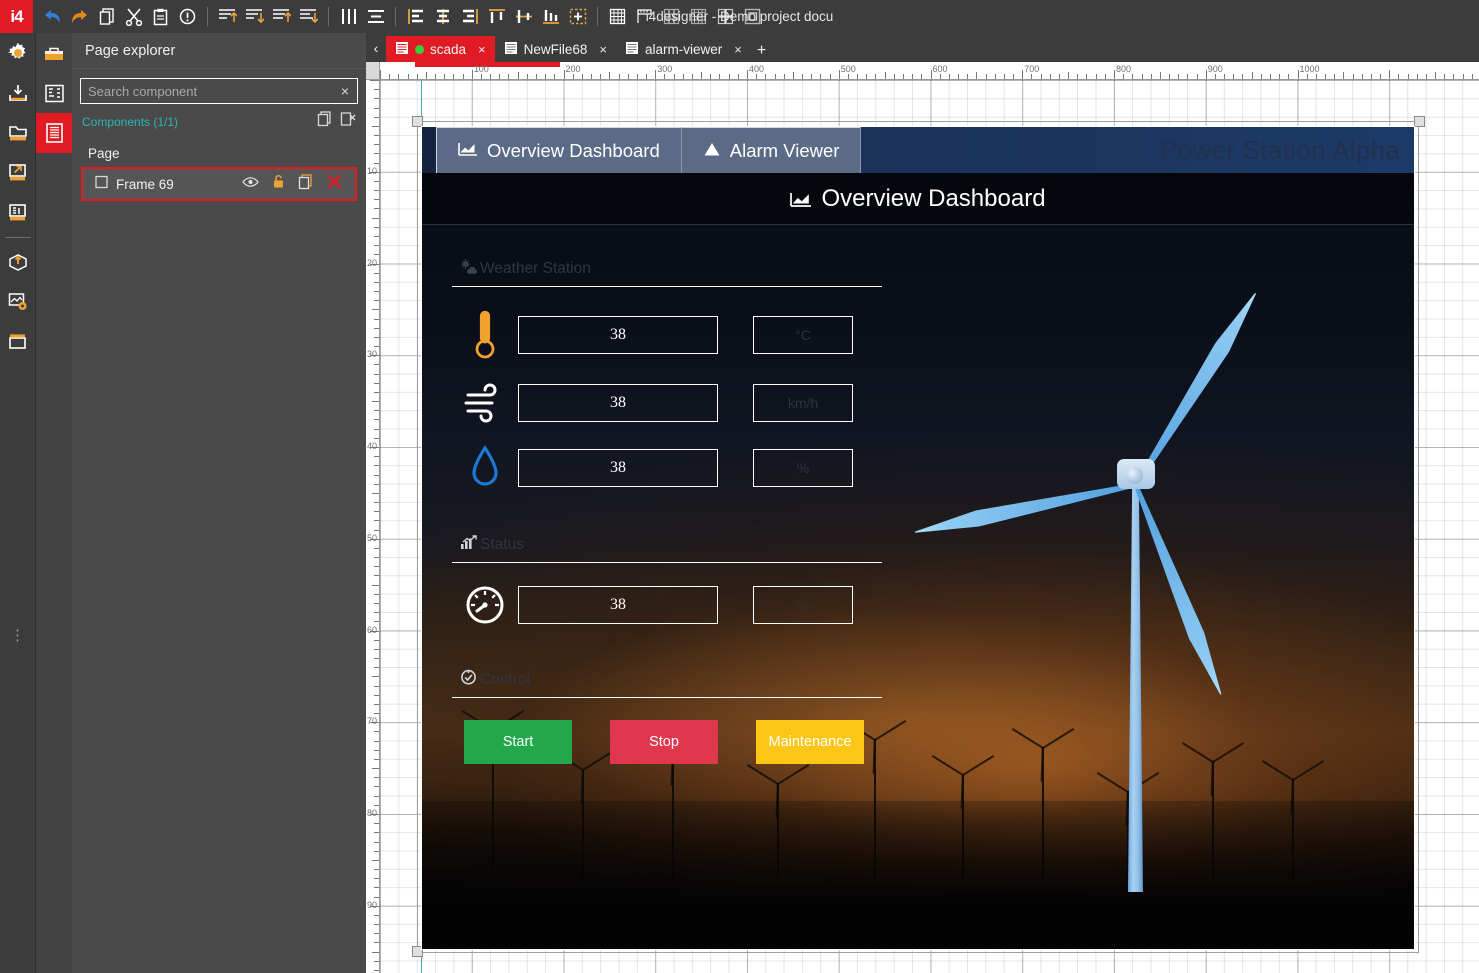  Describe the element at coordinates (373, 526) in the screenshot. I see `vertical-ruler: 10 20 30 40 50 60 70 80 90` at that location.